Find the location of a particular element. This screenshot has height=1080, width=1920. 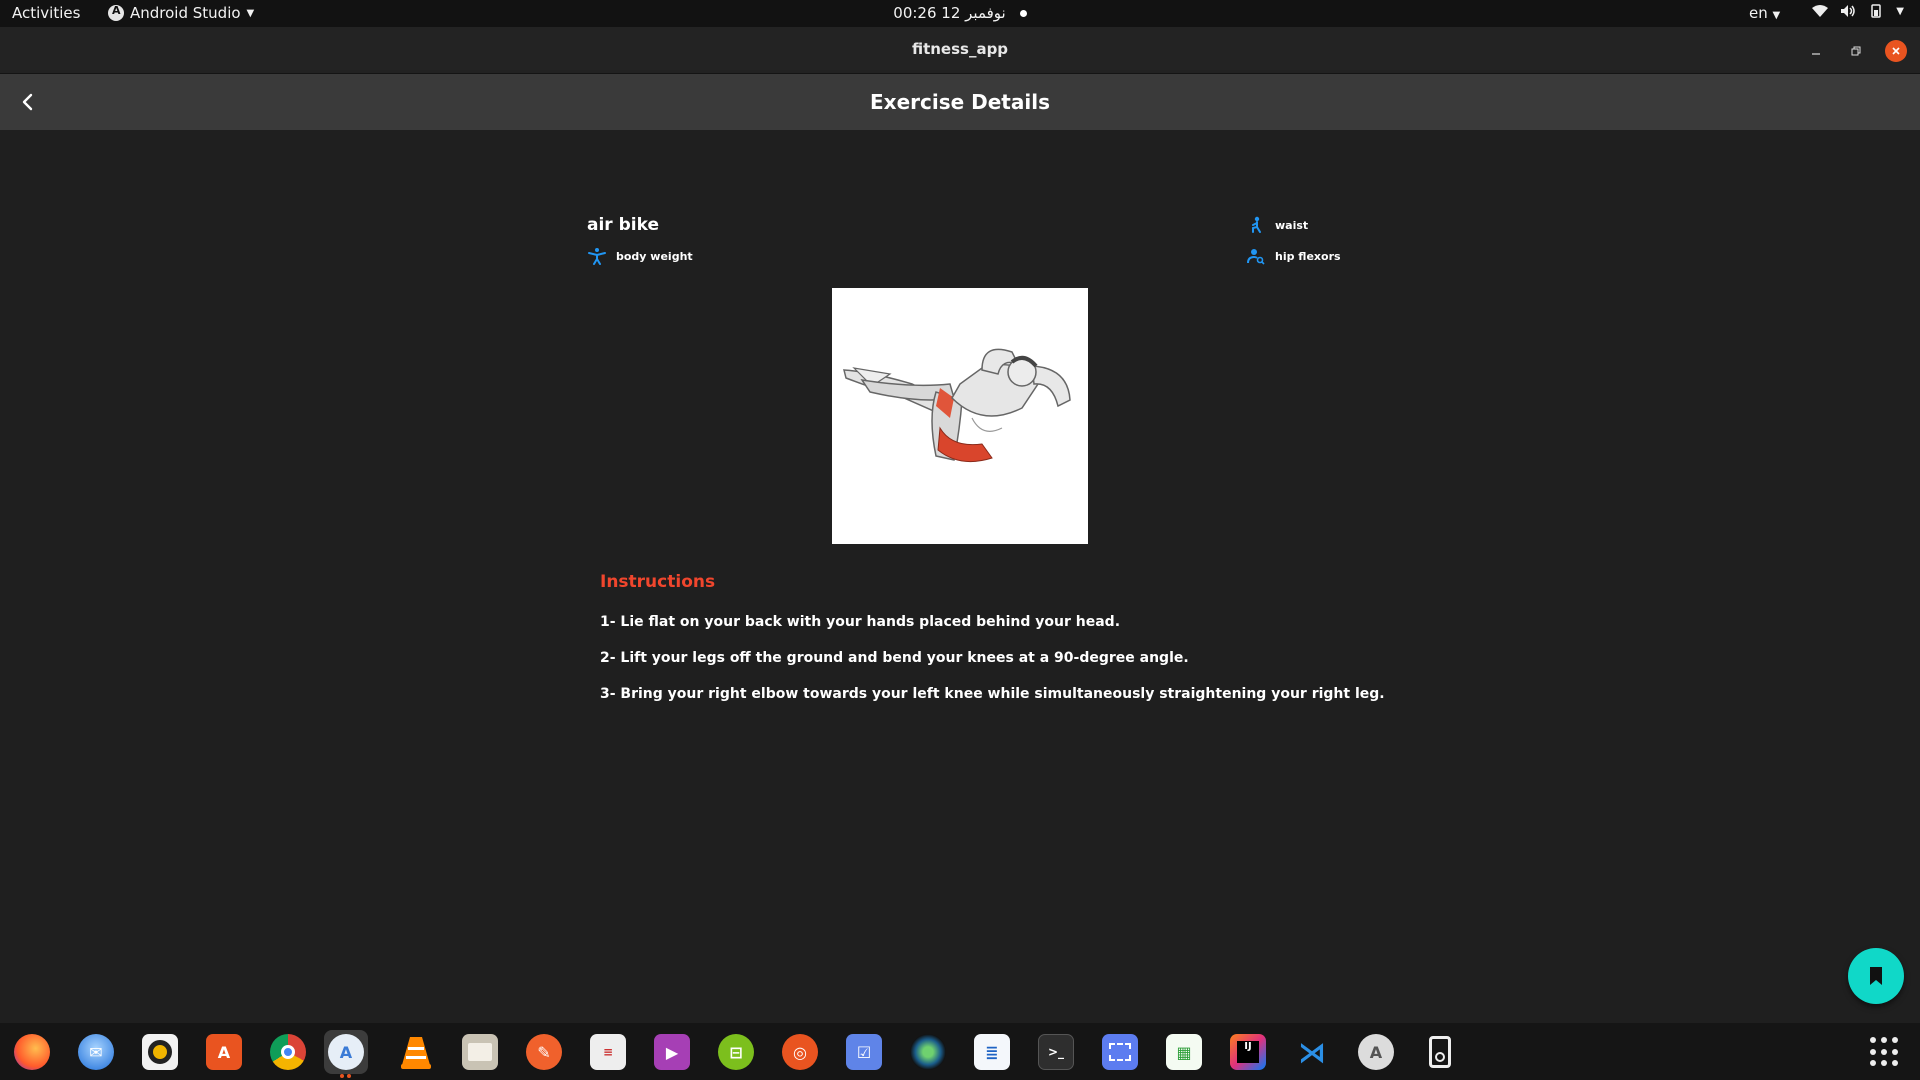

volume-icon is located at coordinates (1848, 11).